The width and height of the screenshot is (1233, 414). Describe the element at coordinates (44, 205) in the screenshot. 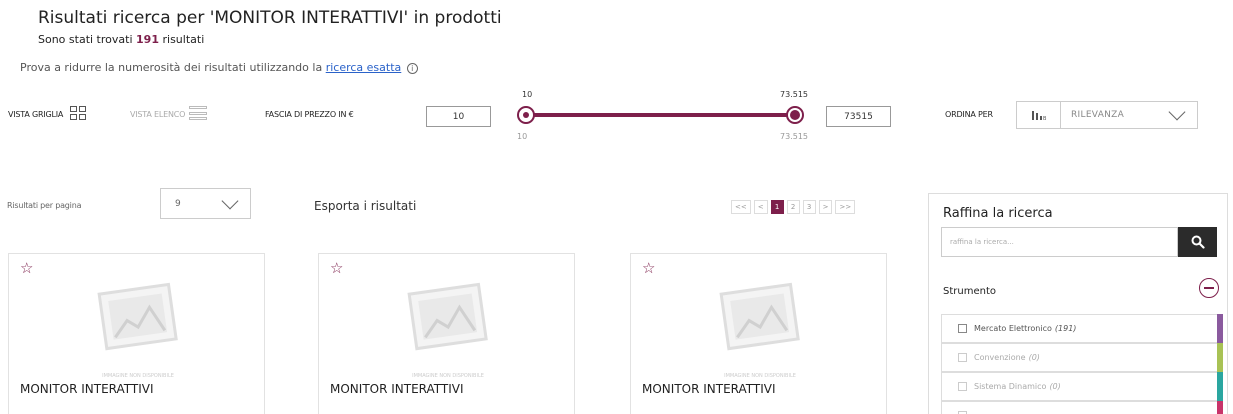

I see `per-page-label: Risultati per pagina` at that location.